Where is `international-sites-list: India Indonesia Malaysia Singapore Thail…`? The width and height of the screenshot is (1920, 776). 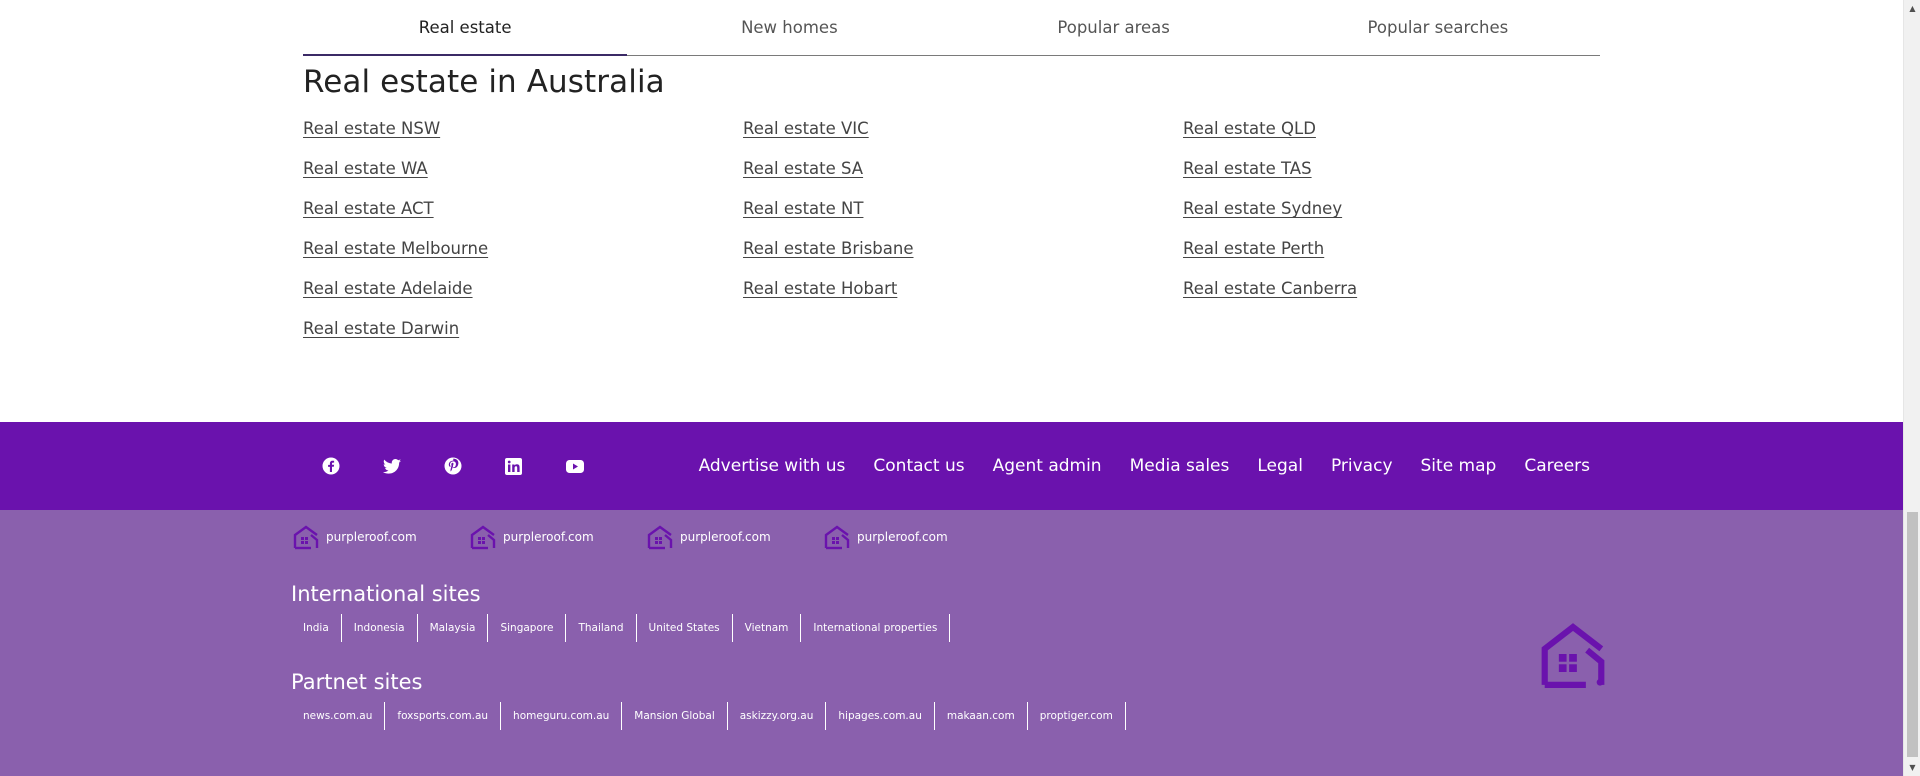
international-sites-list: India Indonesia Malaysia Singapore Thail… is located at coordinates (621, 628).